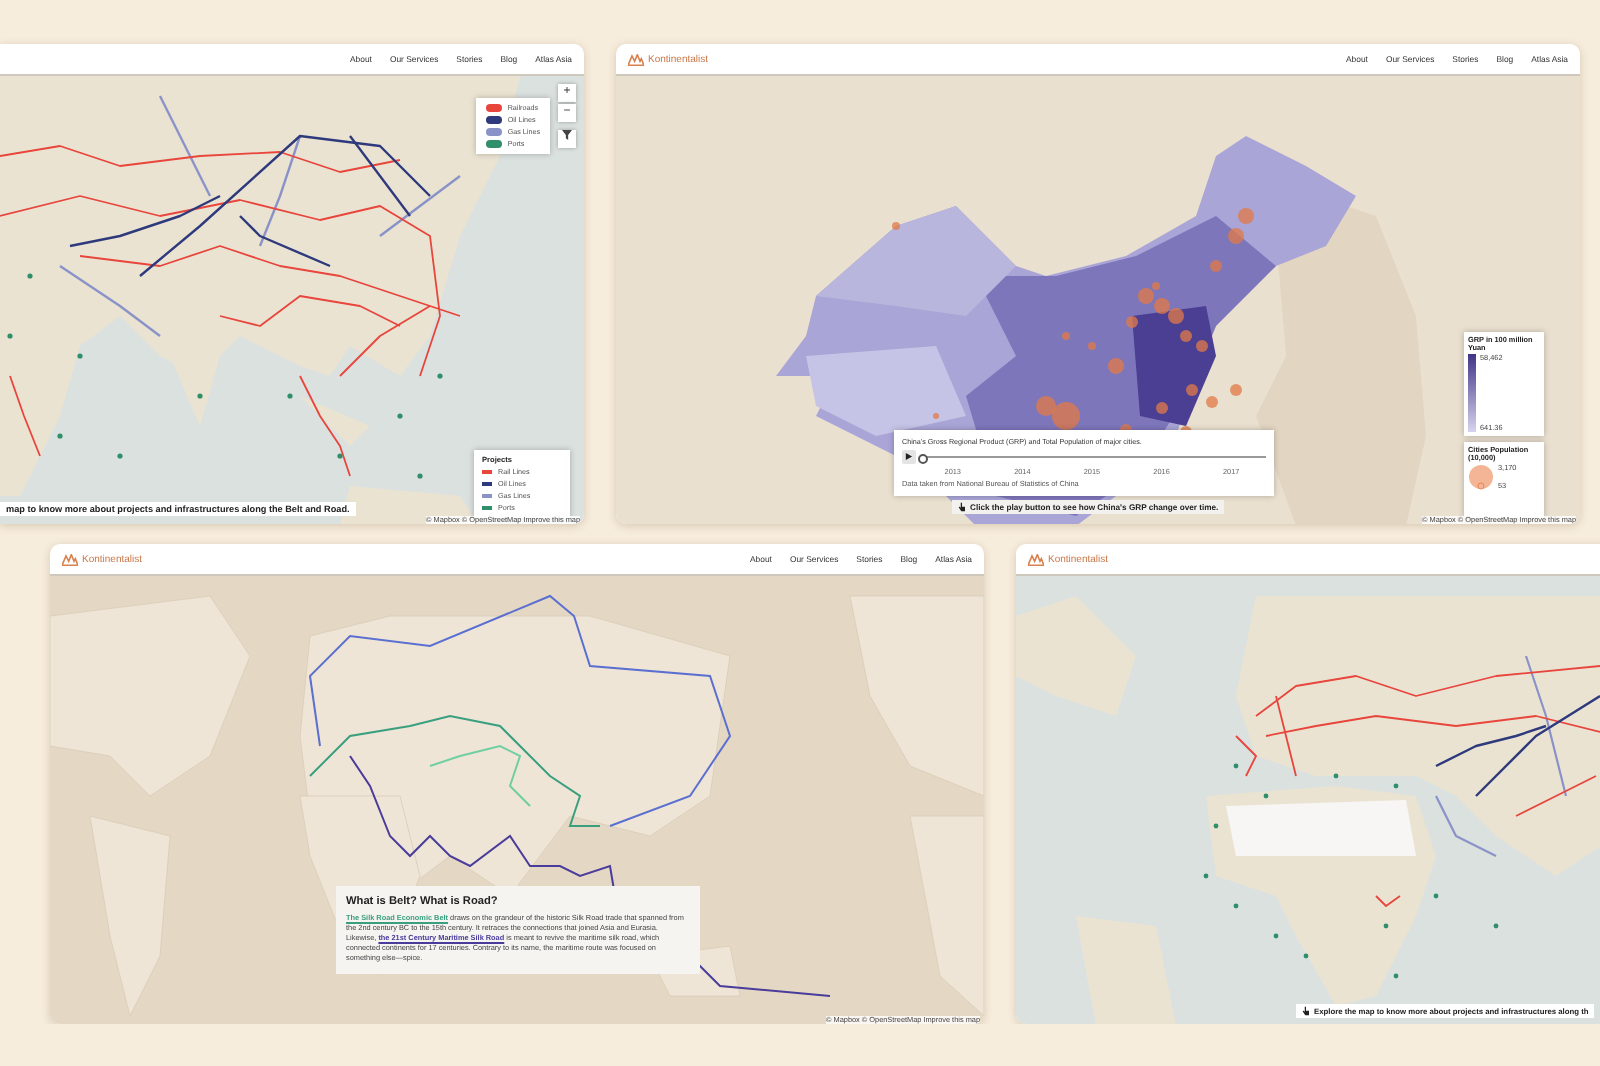  I want to click on slider-thumb, so click(923, 458).